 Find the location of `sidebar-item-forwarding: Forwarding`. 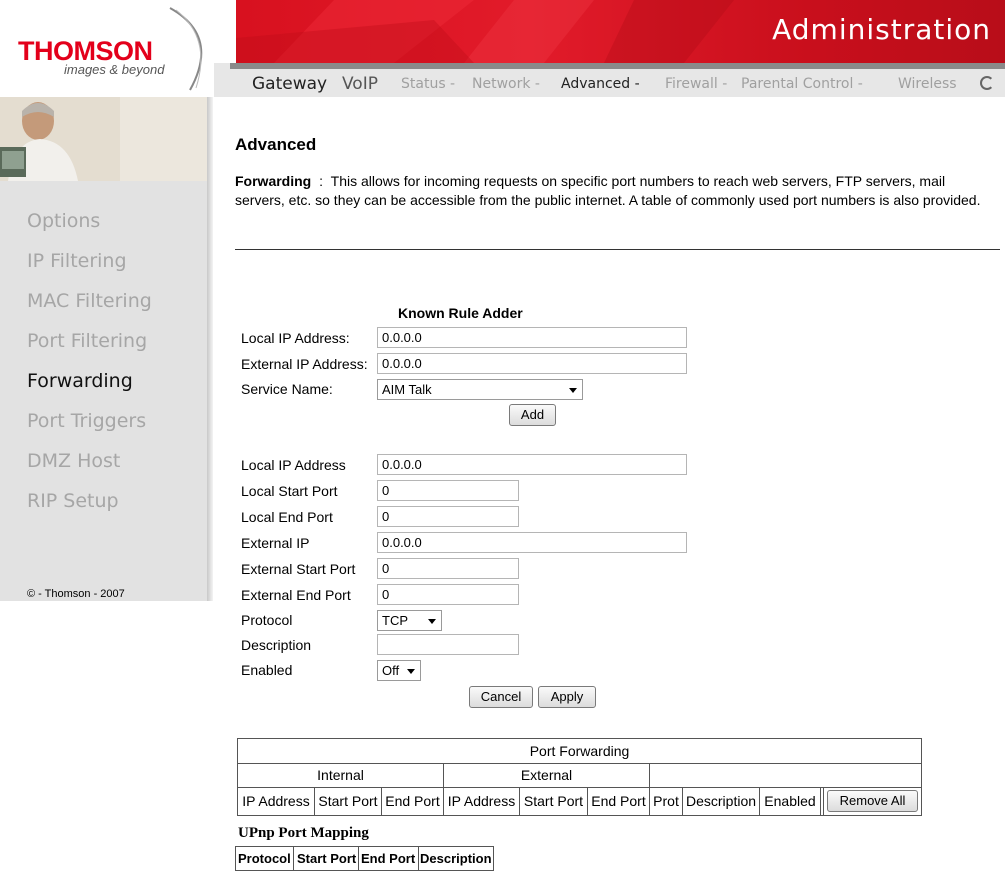

sidebar-item-forwarding: Forwarding is located at coordinates (80, 381).